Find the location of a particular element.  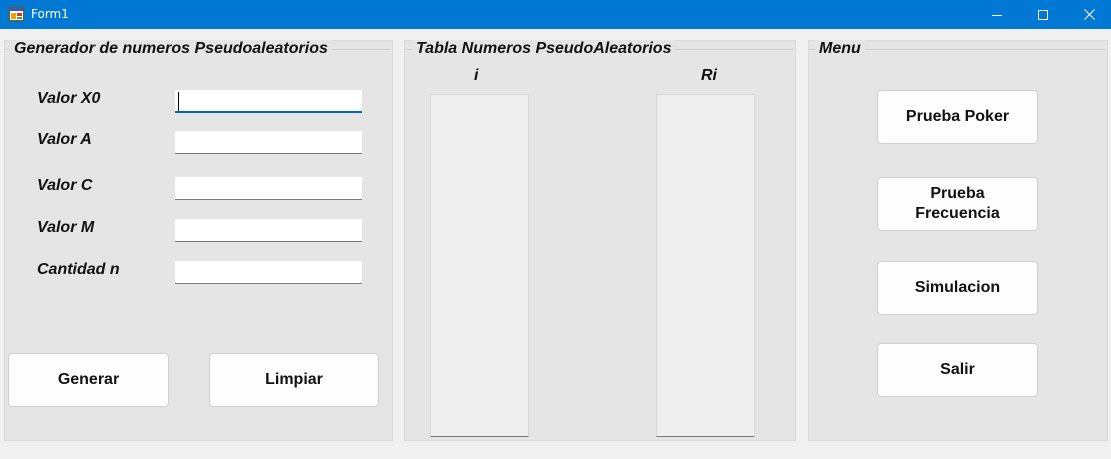

text-caret is located at coordinates (178, 101).